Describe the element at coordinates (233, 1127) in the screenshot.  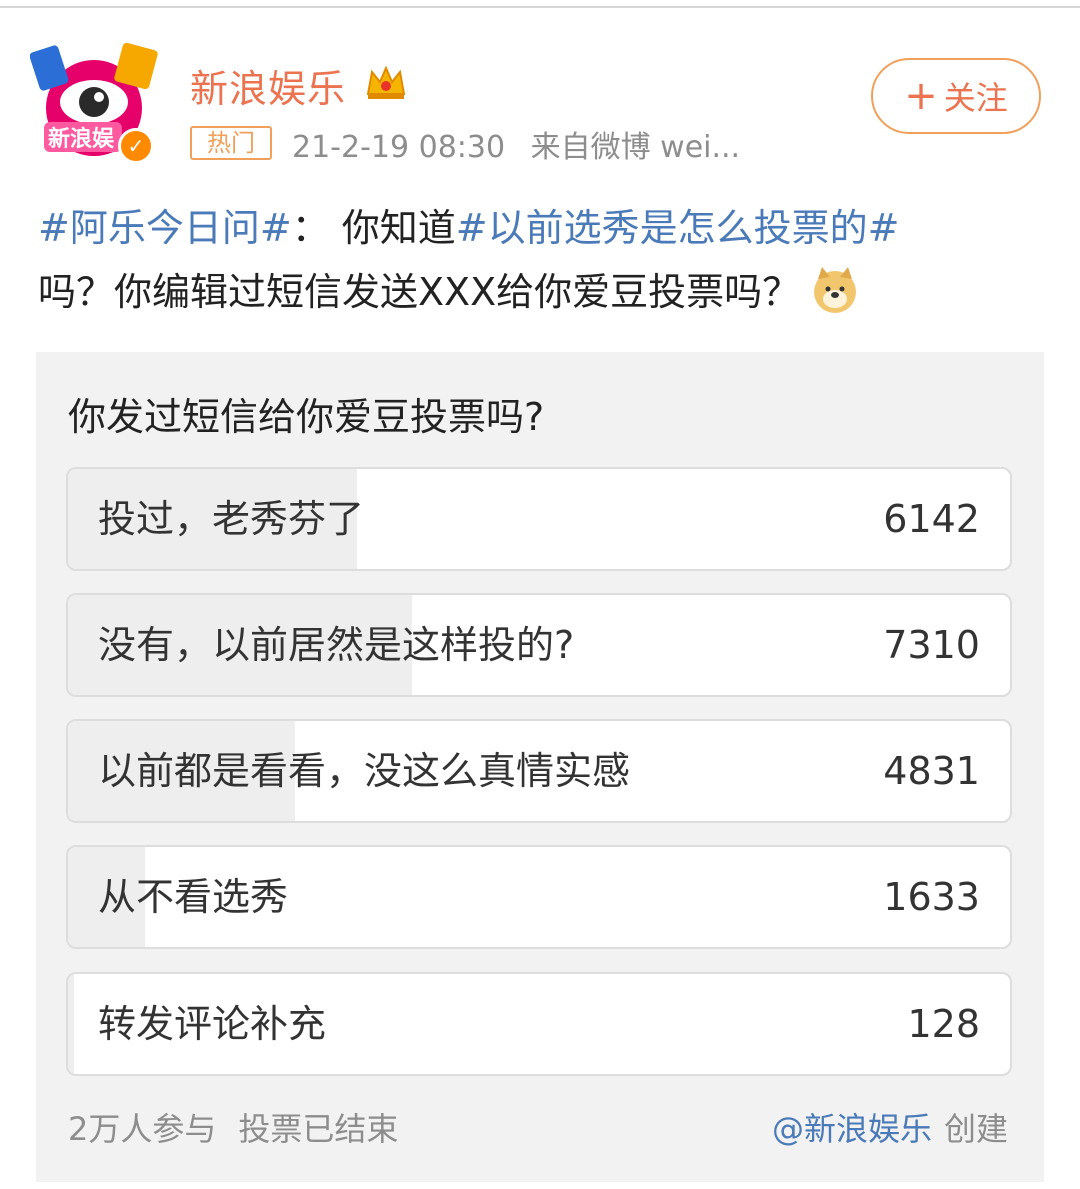
I see `poll-footer-stats: 2万人参与 投票已结束` at that location.